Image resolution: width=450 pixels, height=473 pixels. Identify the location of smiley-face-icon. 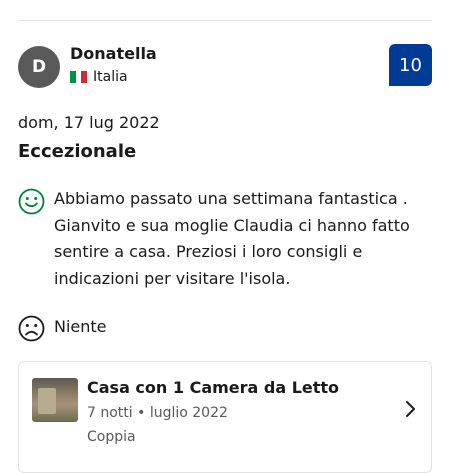
(31, 203).